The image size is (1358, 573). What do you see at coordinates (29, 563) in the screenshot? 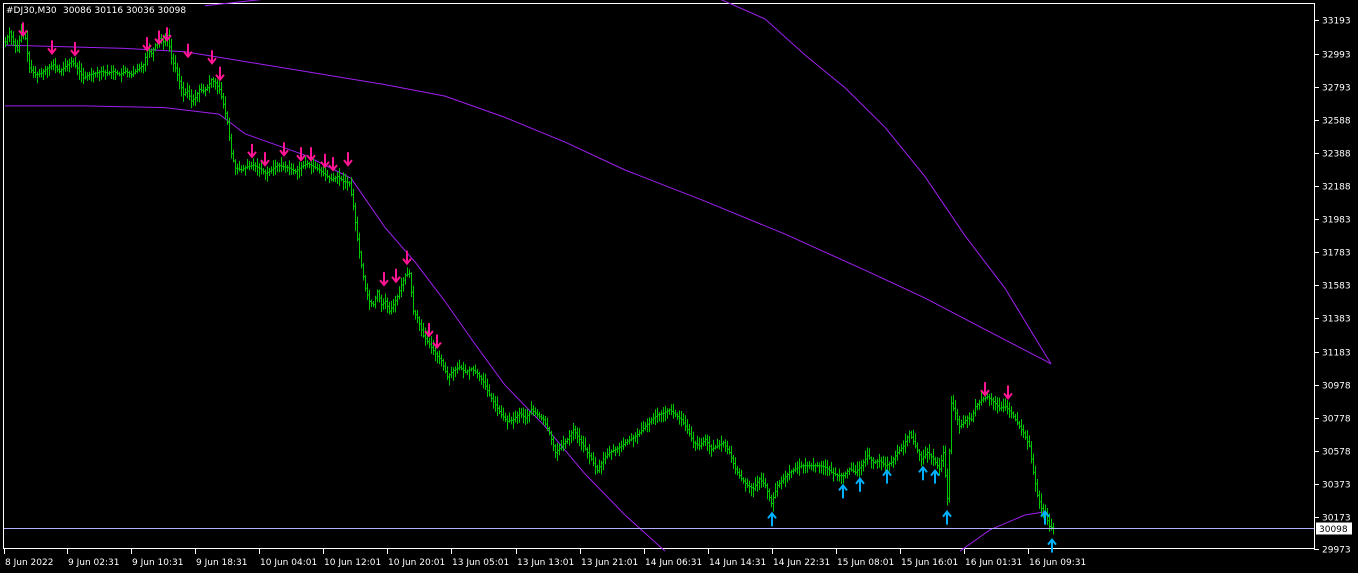
I see `x-tick-label: 8 Jun 2022` at bounding box center [29, 563].